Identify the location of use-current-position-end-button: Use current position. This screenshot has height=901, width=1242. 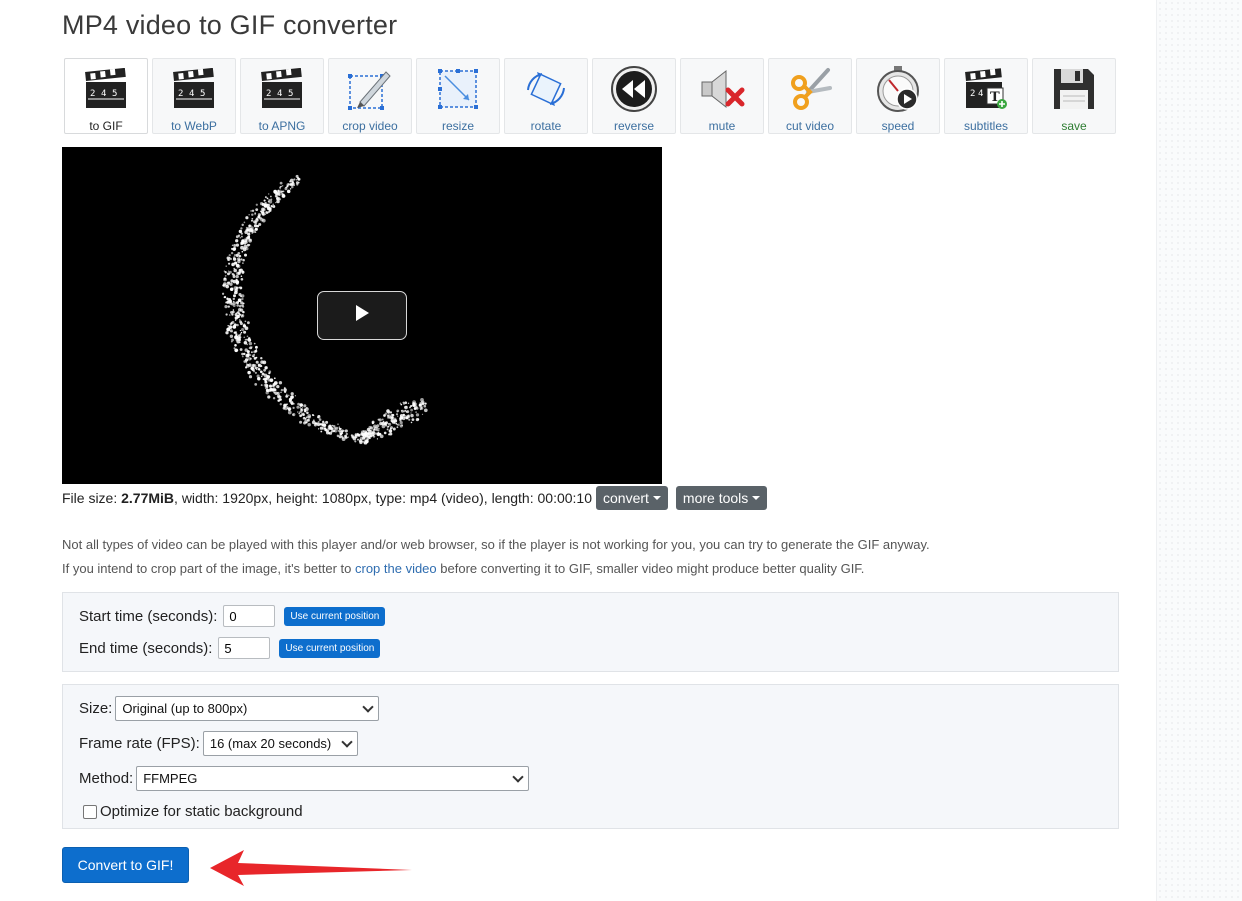
(330, 648).